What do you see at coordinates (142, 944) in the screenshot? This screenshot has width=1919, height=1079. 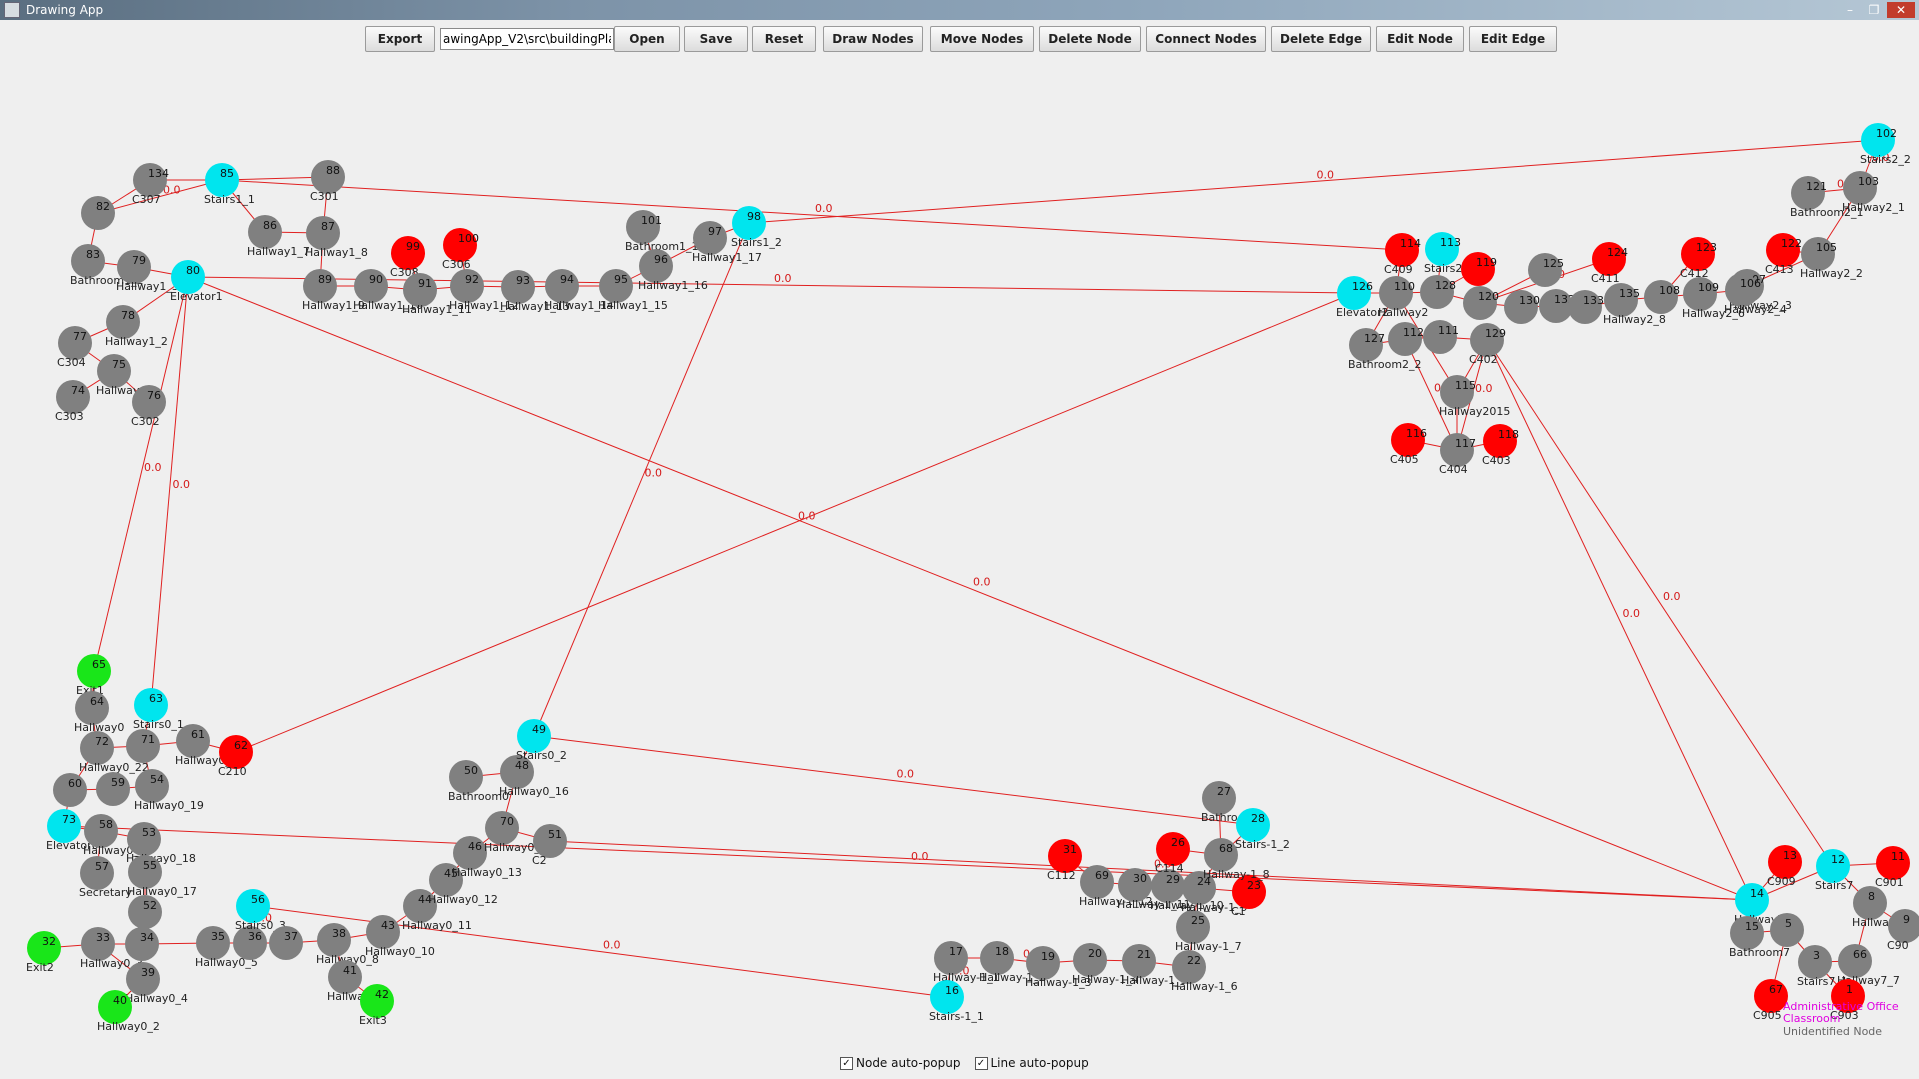 I see `graph-node-34: 34` at bounding box center [142, 944].